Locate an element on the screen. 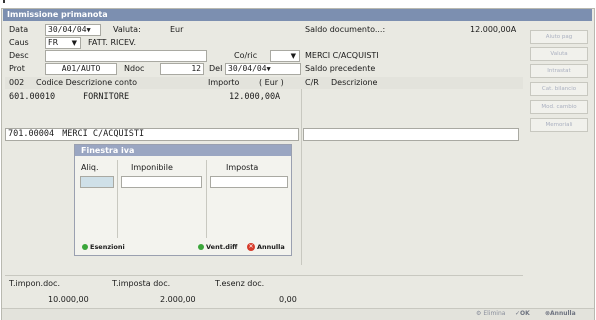  ndoc-label: Ndoc is located at coordinates (134, 68).